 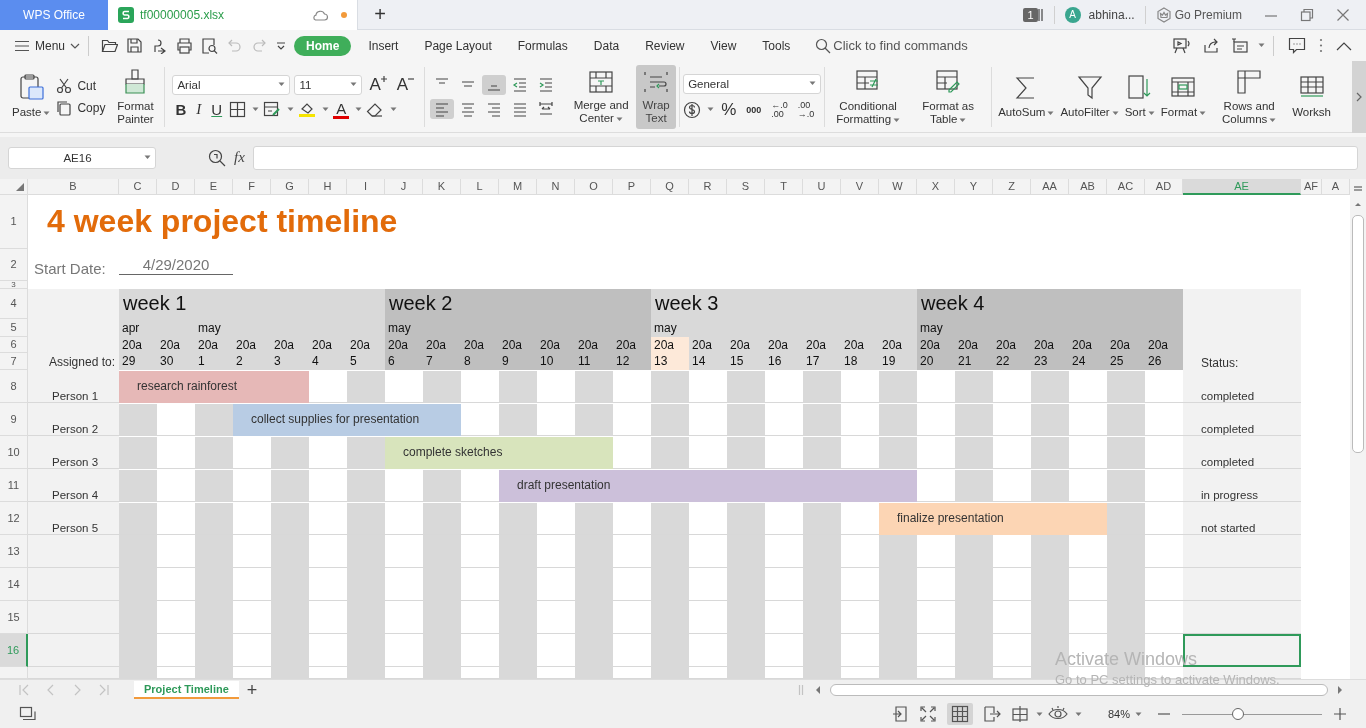 What do you see at coordinates (737, 361) in the screenshot?
I see `day-number: 15` at bounding box center [737, 361].